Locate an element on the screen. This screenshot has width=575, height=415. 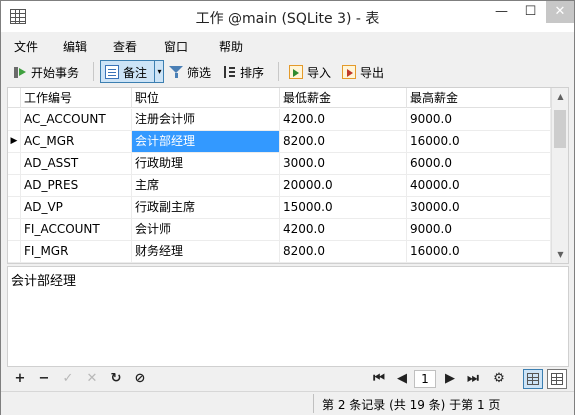
scroll-down-icon: ▼ is located at coordinates (560, 254).